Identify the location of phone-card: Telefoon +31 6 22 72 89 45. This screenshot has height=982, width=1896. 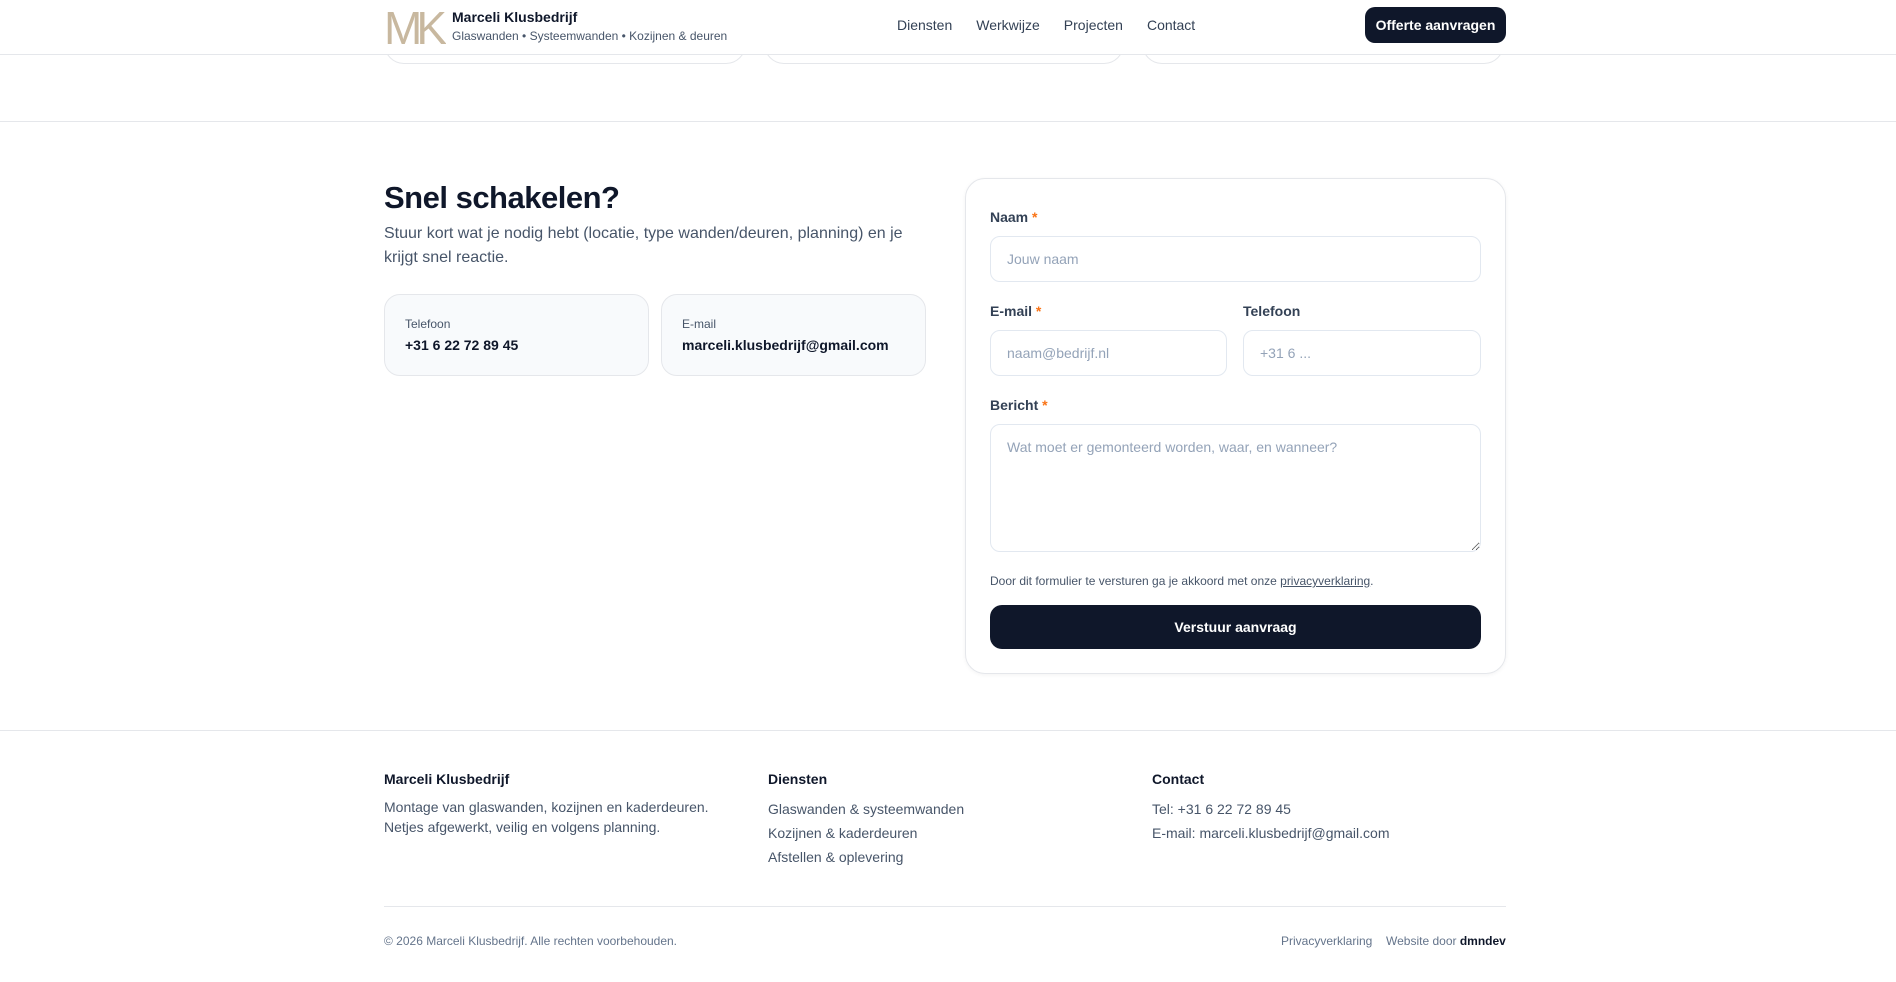
(516, 335).